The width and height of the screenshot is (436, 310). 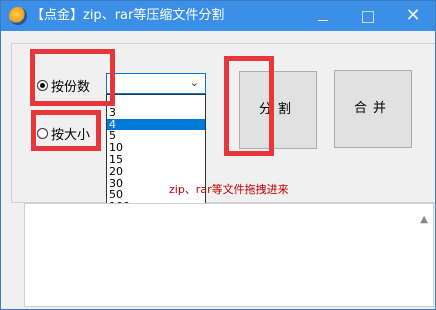 I want to click on parts-count-select: ⌄, so click(x=156, y=83).